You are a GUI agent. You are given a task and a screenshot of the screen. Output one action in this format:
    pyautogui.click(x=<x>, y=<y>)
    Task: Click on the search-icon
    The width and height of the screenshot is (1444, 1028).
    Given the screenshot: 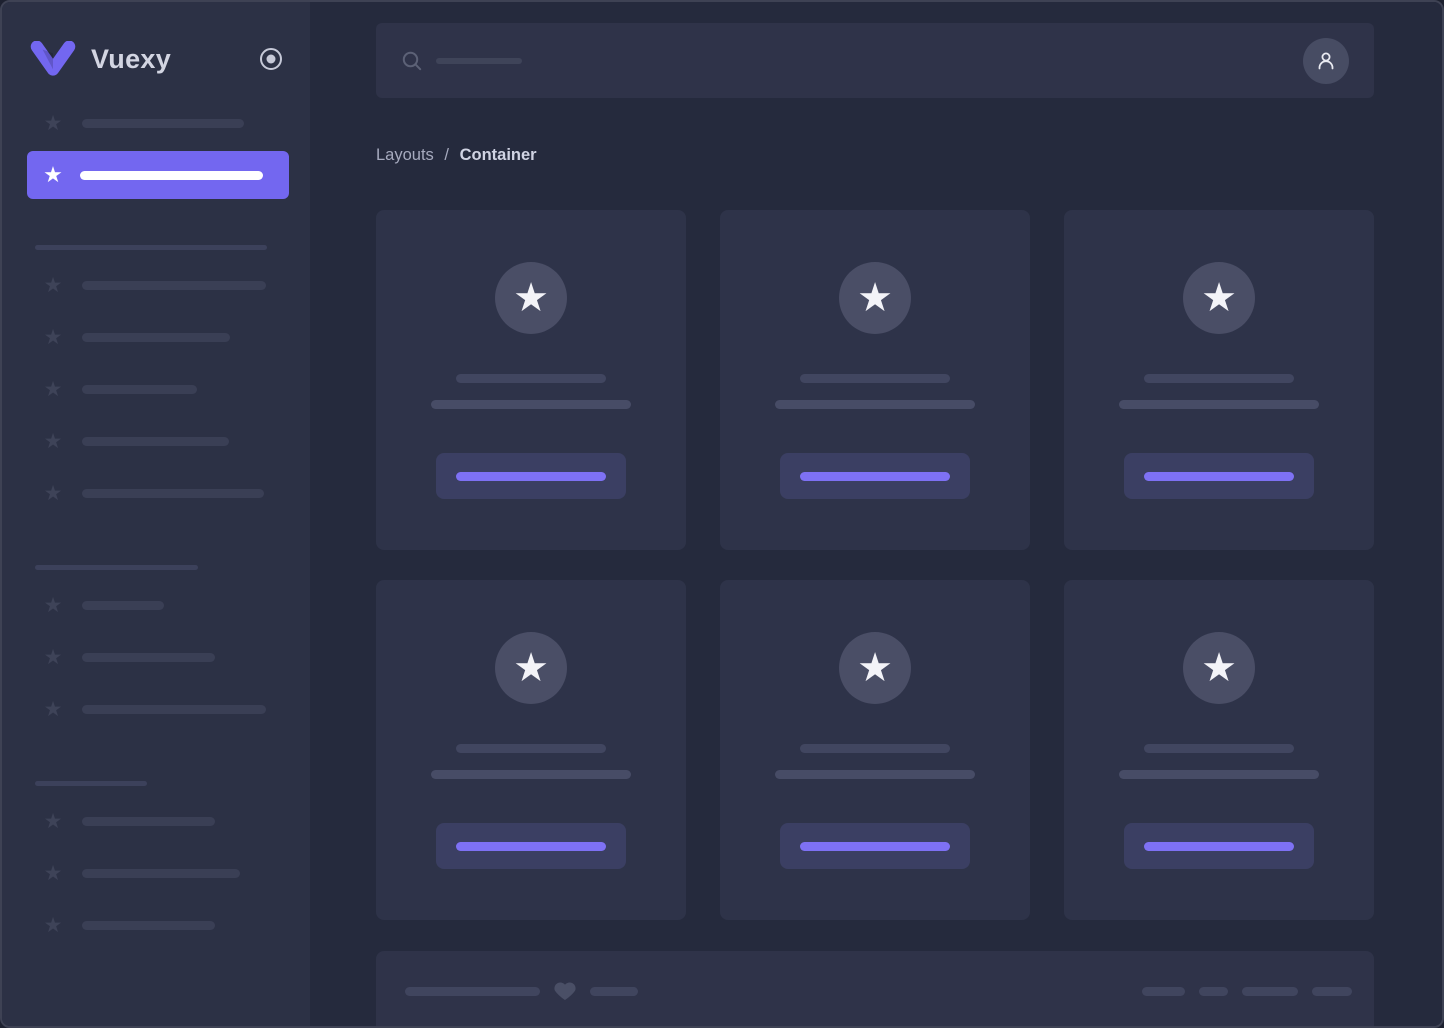 What is the action you would take?
    pyautogui.click(x=412, y=61)
    